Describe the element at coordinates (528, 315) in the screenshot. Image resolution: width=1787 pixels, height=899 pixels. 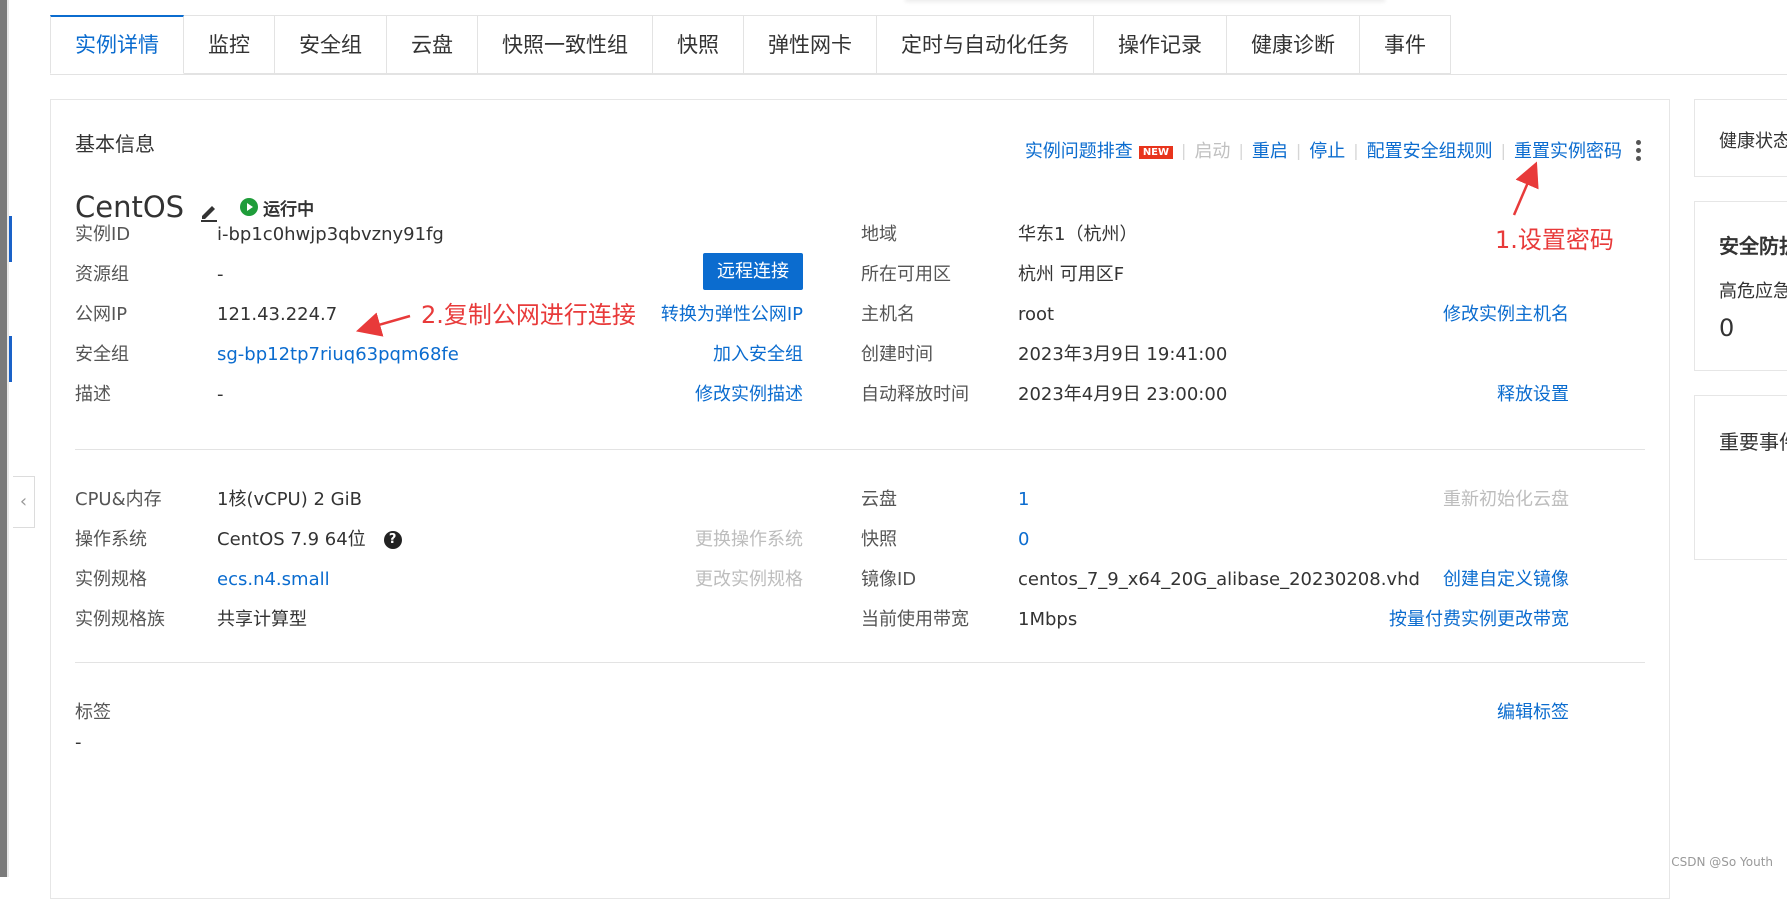
I see `annotation-step2: 2.复制公网进行连接` at that location.